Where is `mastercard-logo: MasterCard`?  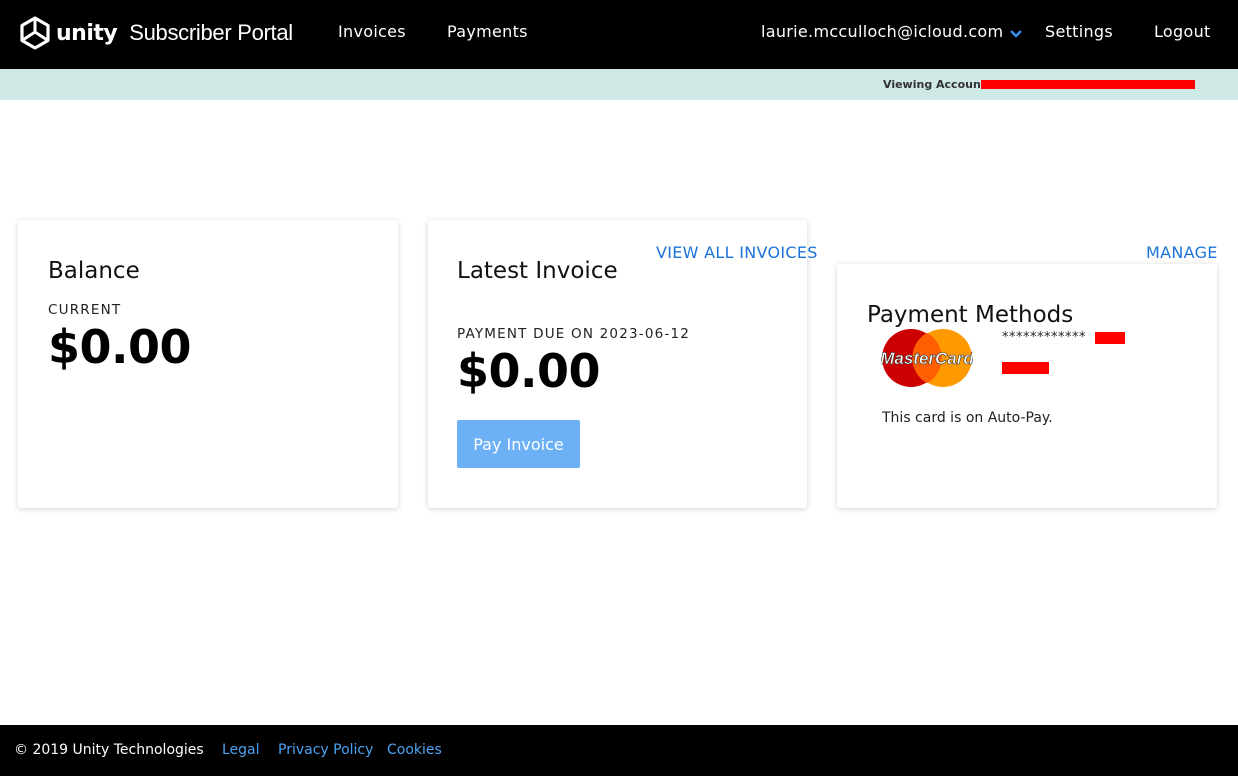
mastercard-logo: MasterCard is located at coordinates (927, 358).